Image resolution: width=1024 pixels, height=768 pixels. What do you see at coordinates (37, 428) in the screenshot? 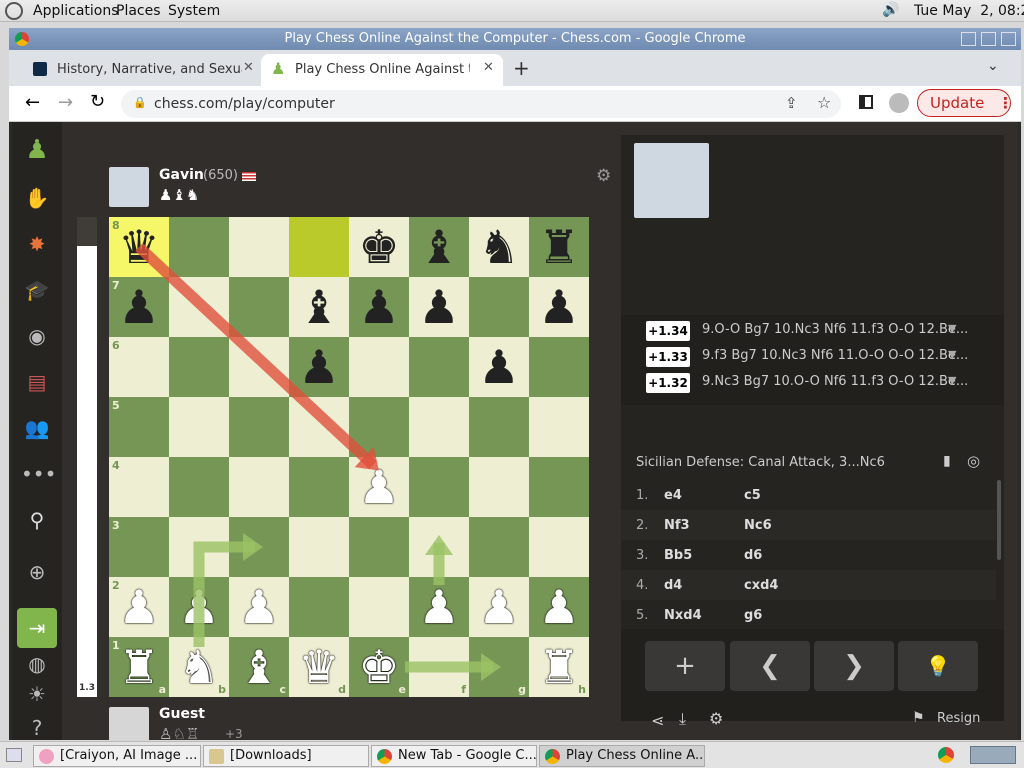
I see `social-icon: 👥` at bounding box center [37, 428].